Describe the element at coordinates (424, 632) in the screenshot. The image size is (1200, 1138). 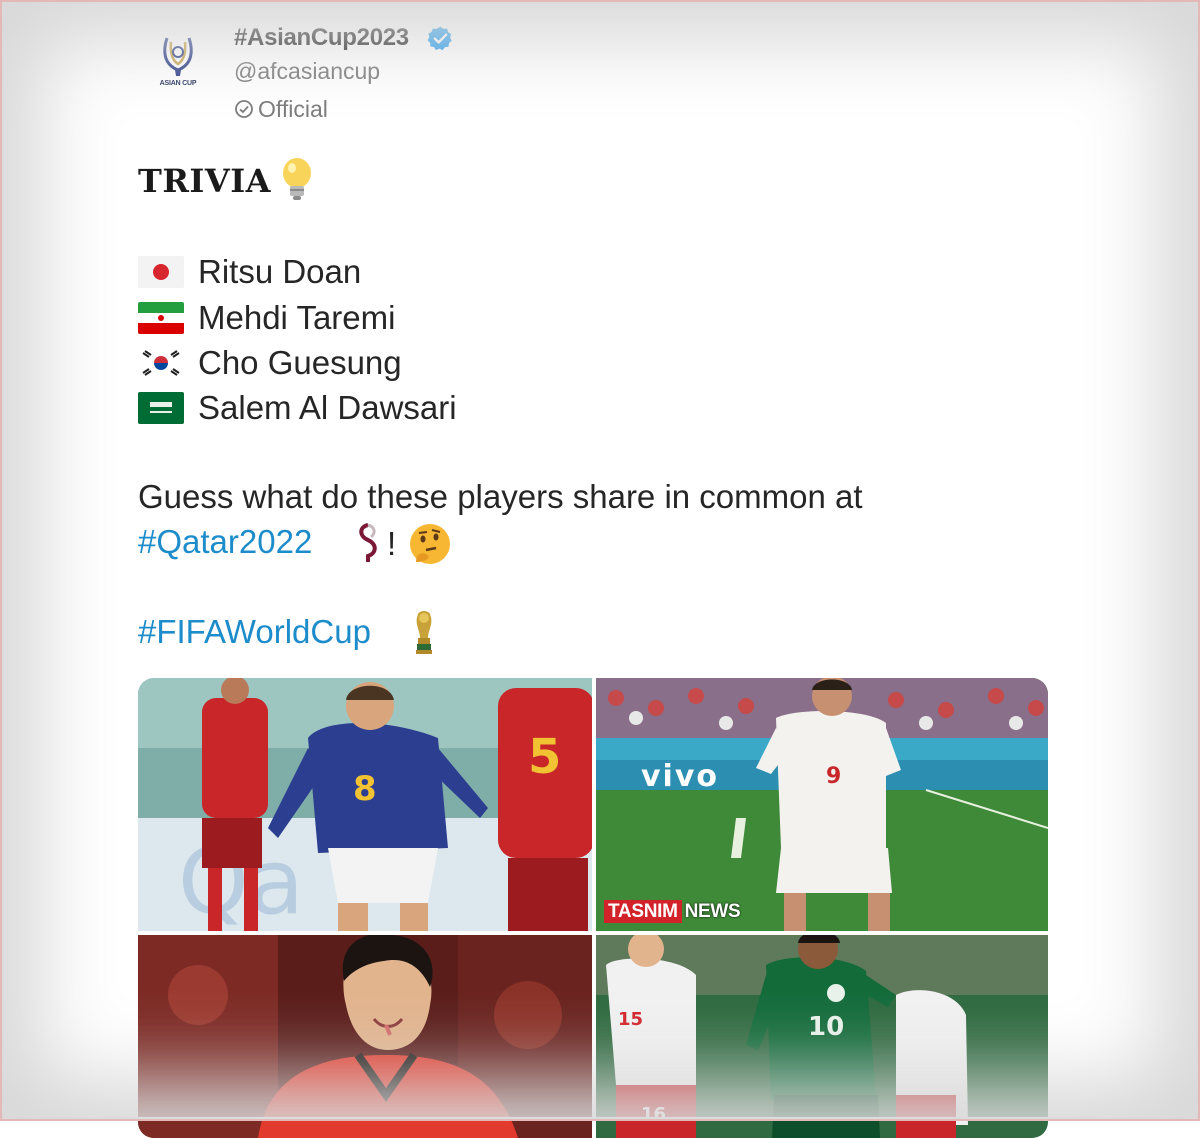
I see `world-cup-trophy-icon` at that location.